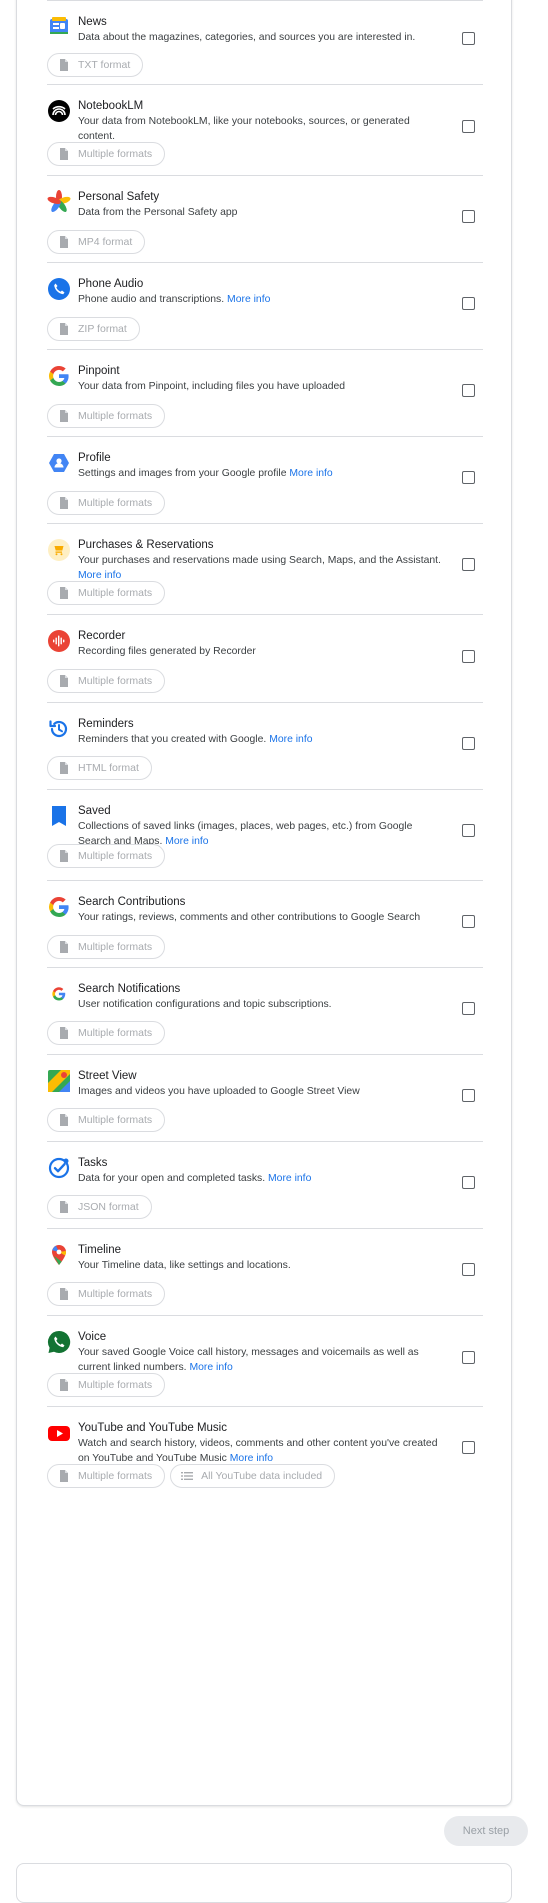  Describe the element at coordinates (59, 729) in the screenshot. I see `reminders-icon` at that location.